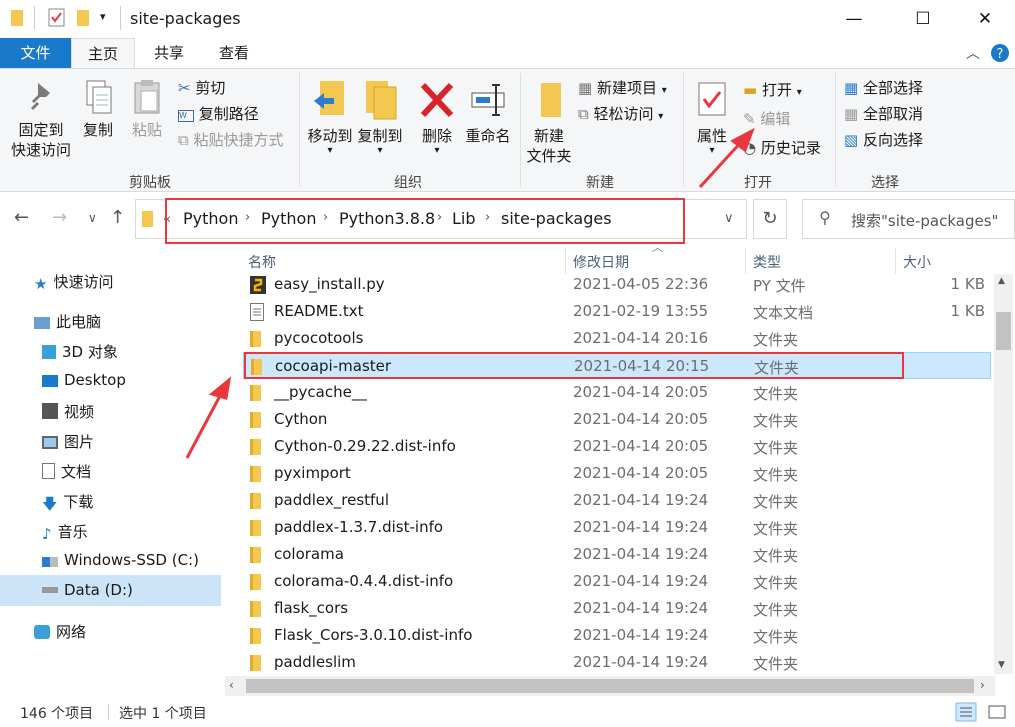  Describe the element at coordinates (883, 114) in the screenshot. I see `select-none-button: ▦ 全部取消` at that location.